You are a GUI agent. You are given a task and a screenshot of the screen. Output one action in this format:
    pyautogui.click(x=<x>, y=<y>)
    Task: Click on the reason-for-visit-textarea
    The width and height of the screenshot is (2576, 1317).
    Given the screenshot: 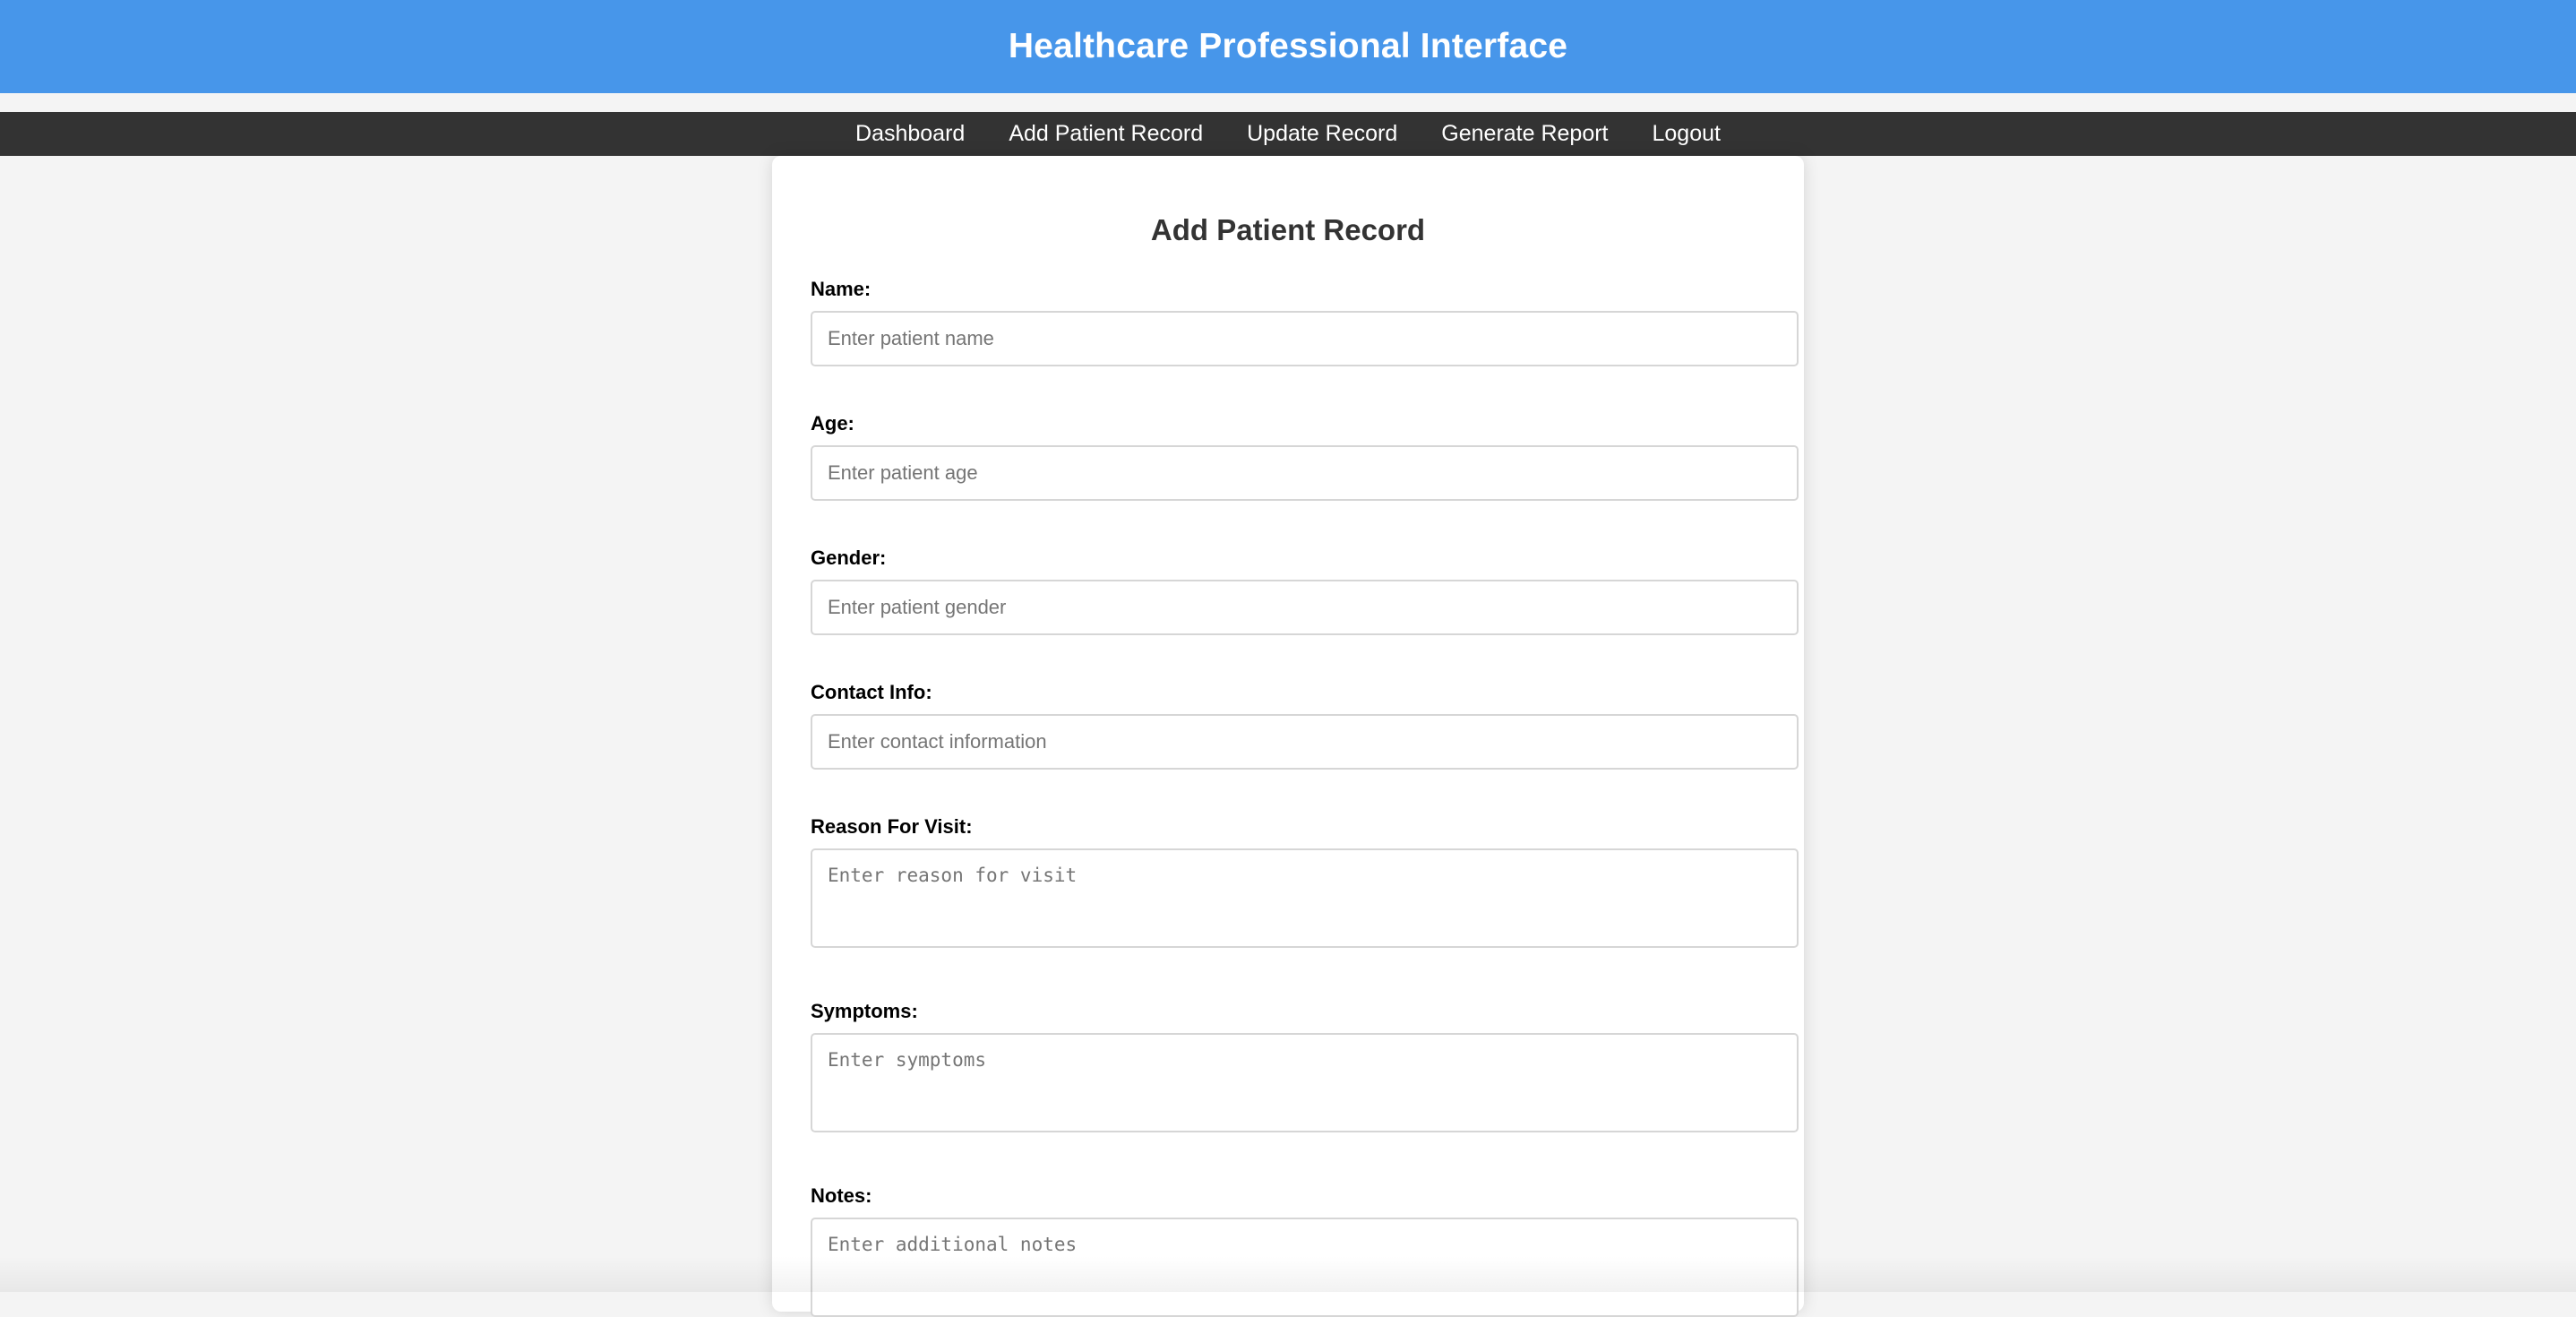 What is the action you would take?
    pyautogui.click(x=1305, y=898)
    